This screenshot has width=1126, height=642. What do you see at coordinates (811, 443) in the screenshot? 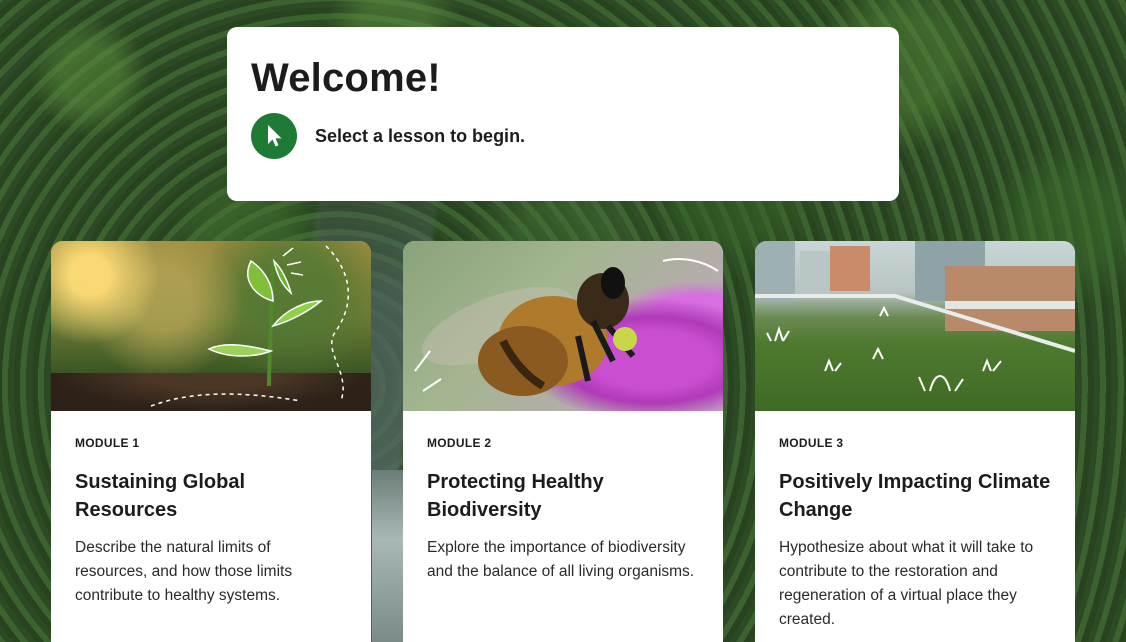
I see `module-label: MODULE 3` at bounding box center [811, 443].